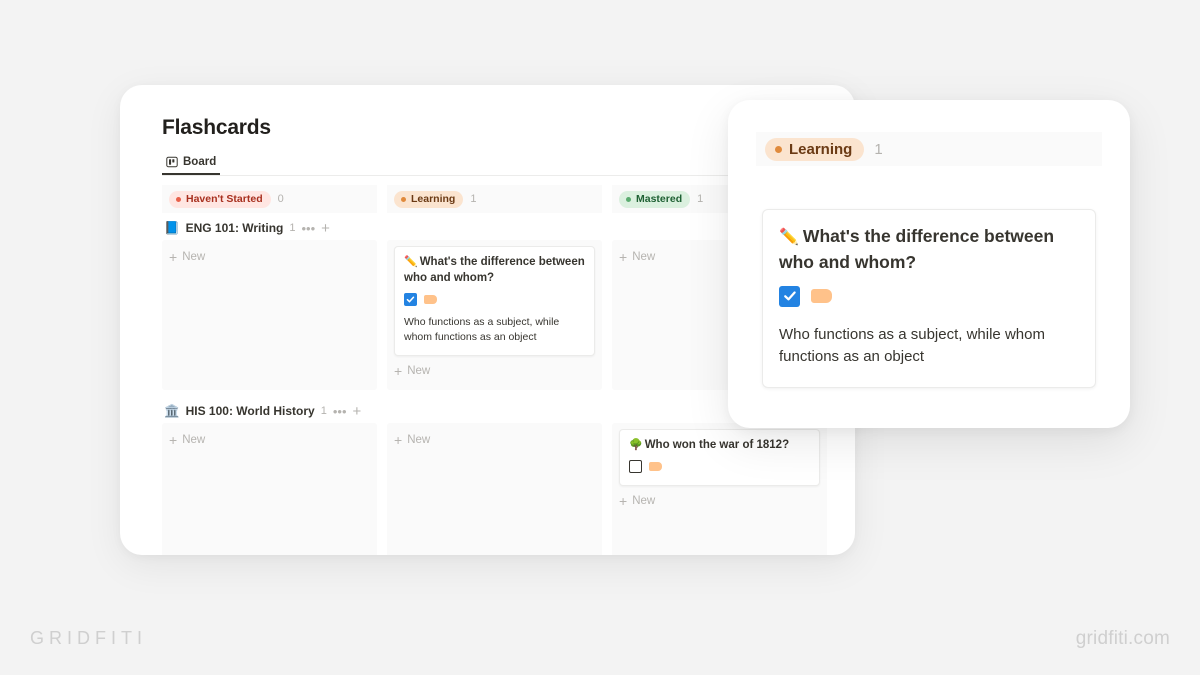  I want to click on tab-board: Board, so click(191, 162).